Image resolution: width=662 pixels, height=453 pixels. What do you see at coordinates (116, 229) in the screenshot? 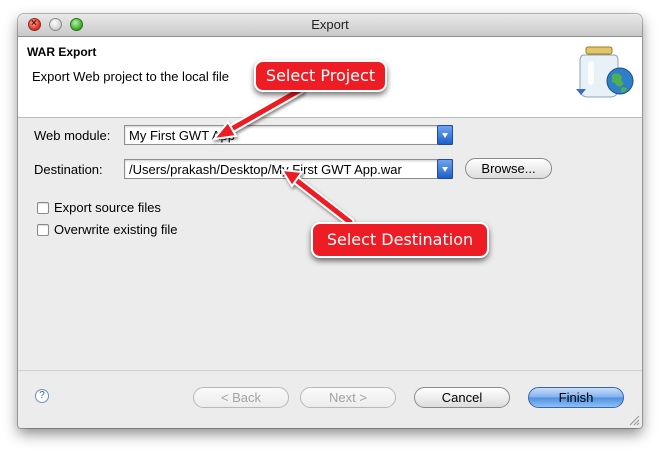
I see `overwrite-label: Overwrite existing file` at bounding box center [116, 229].